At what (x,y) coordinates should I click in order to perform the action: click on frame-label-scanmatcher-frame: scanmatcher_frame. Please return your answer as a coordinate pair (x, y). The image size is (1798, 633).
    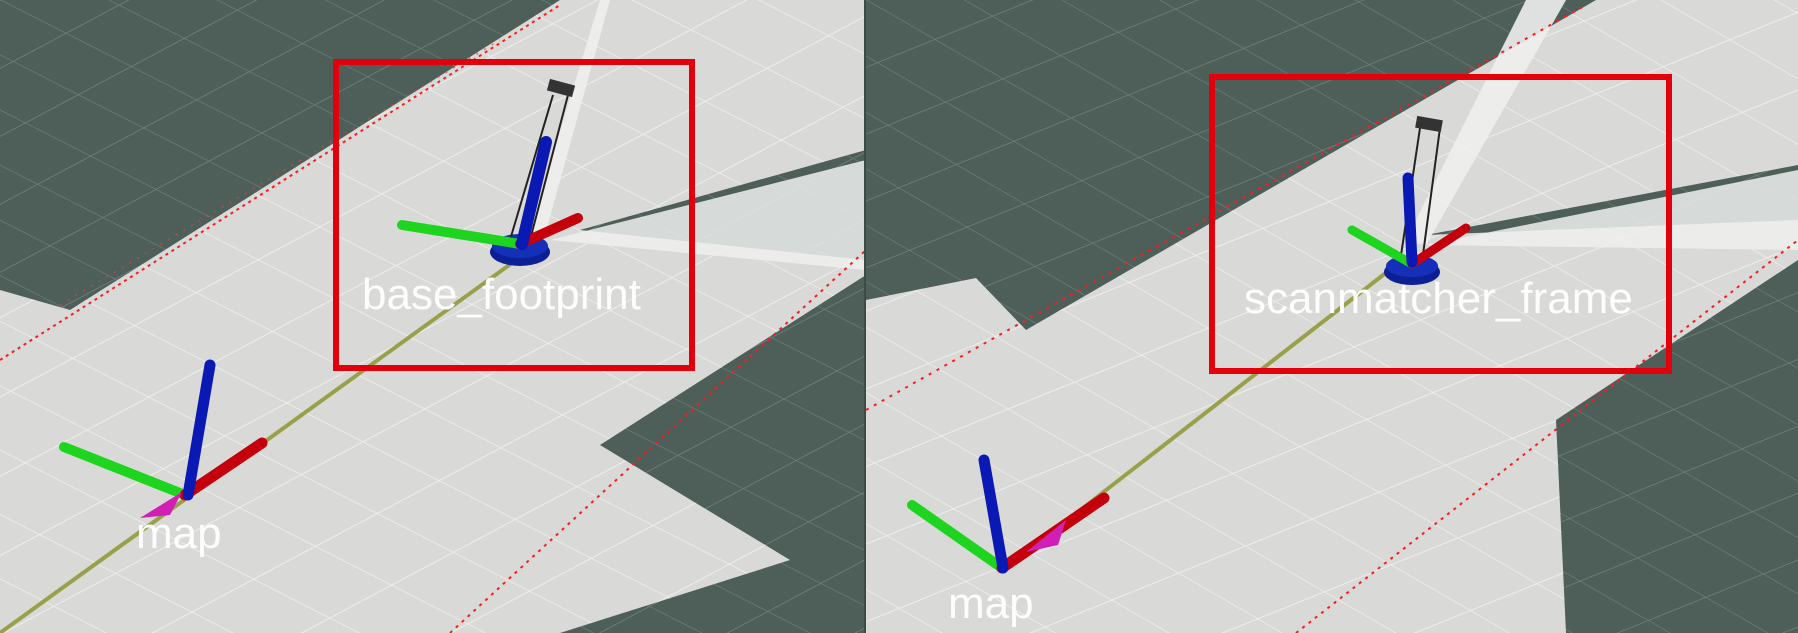
    Looking at the image, I should click on (1438, 298).